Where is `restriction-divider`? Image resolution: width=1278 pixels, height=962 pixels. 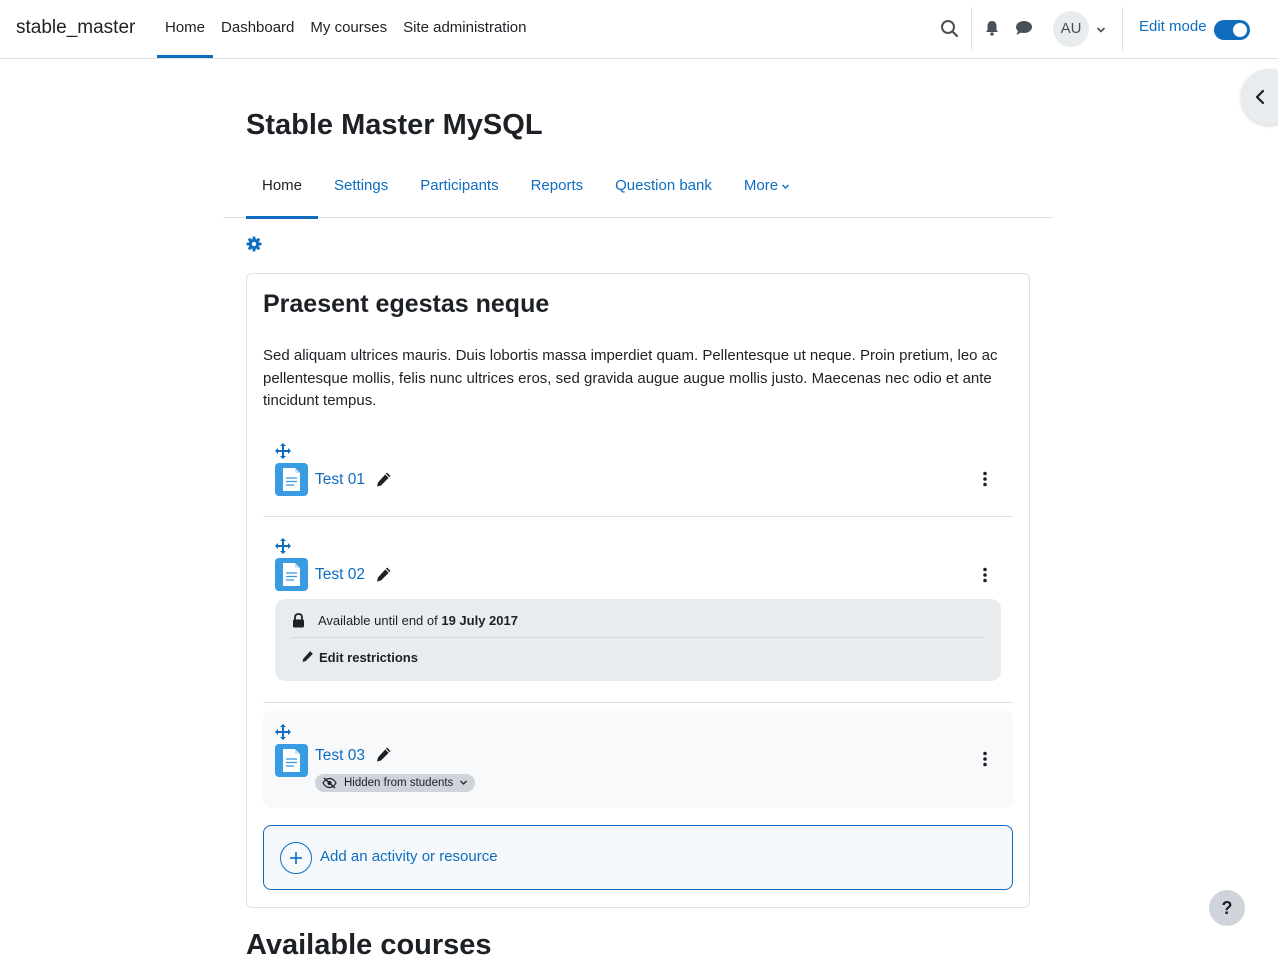
restriction-divider is located at coordinates (638, 637).